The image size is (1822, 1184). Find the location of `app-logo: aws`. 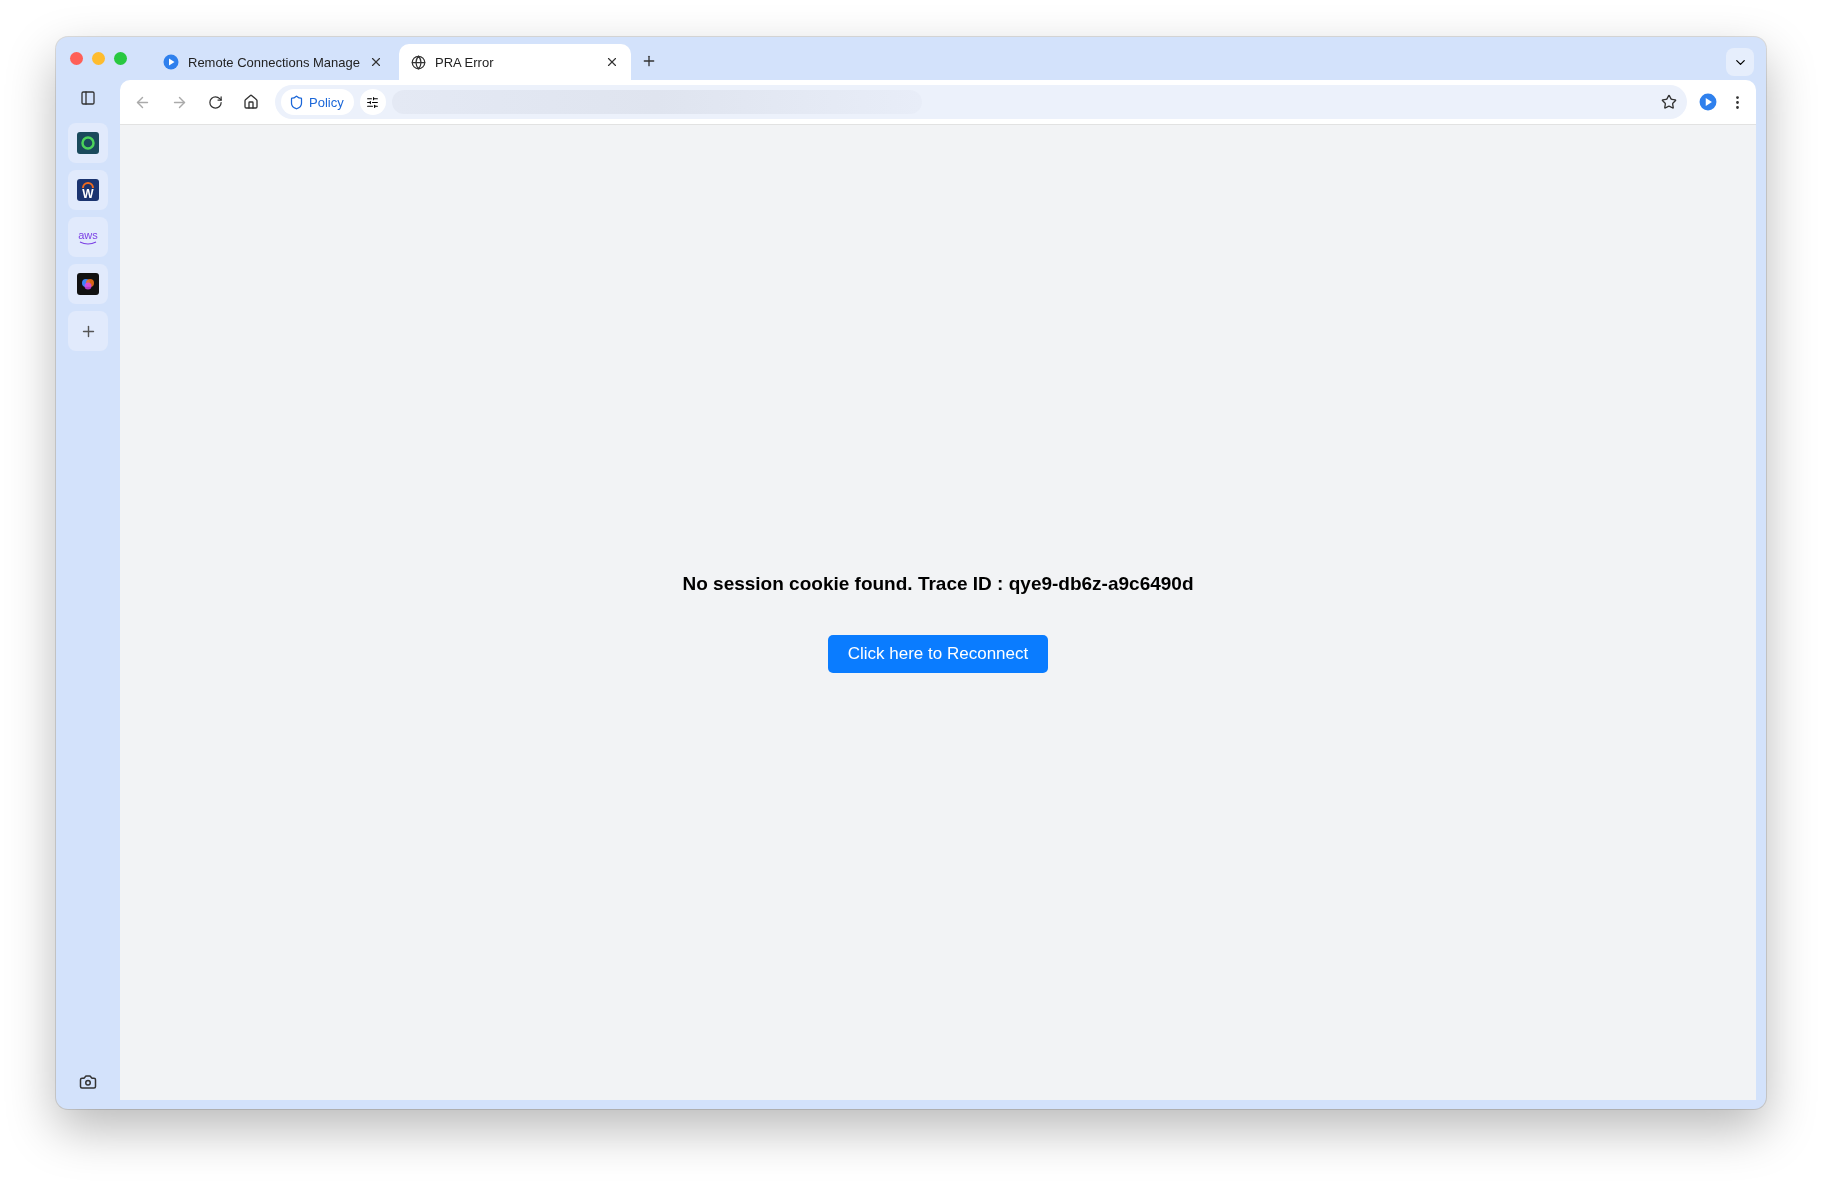

app-logo: aws is located at coordinates (88, 237).